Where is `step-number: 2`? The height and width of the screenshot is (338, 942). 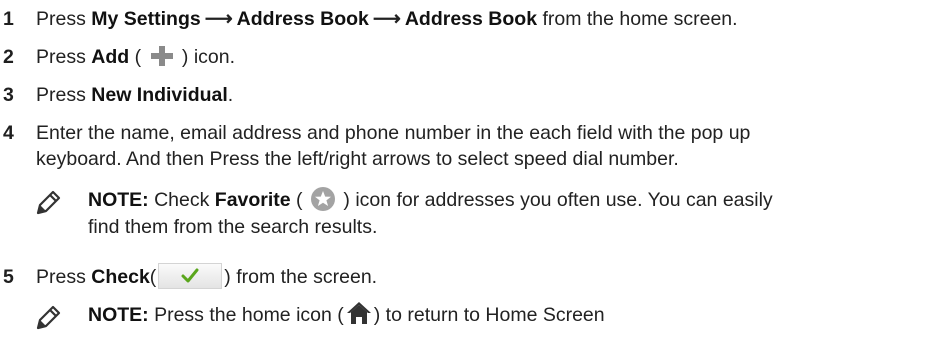
step-number: 2 is located at coordinates (8, 57).